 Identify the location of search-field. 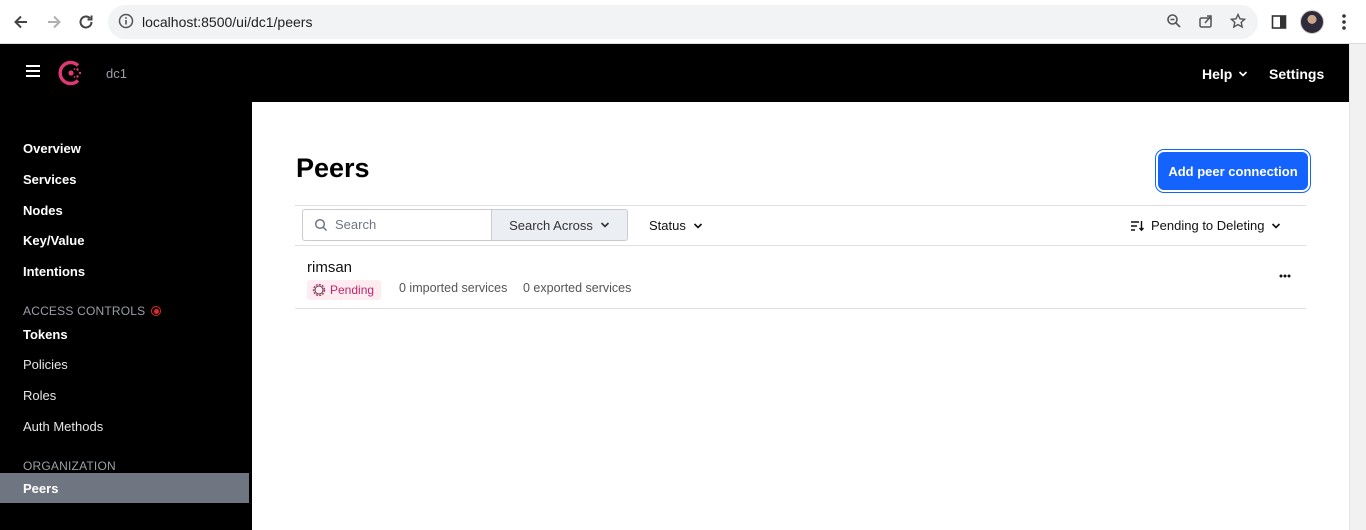
(396, 225).